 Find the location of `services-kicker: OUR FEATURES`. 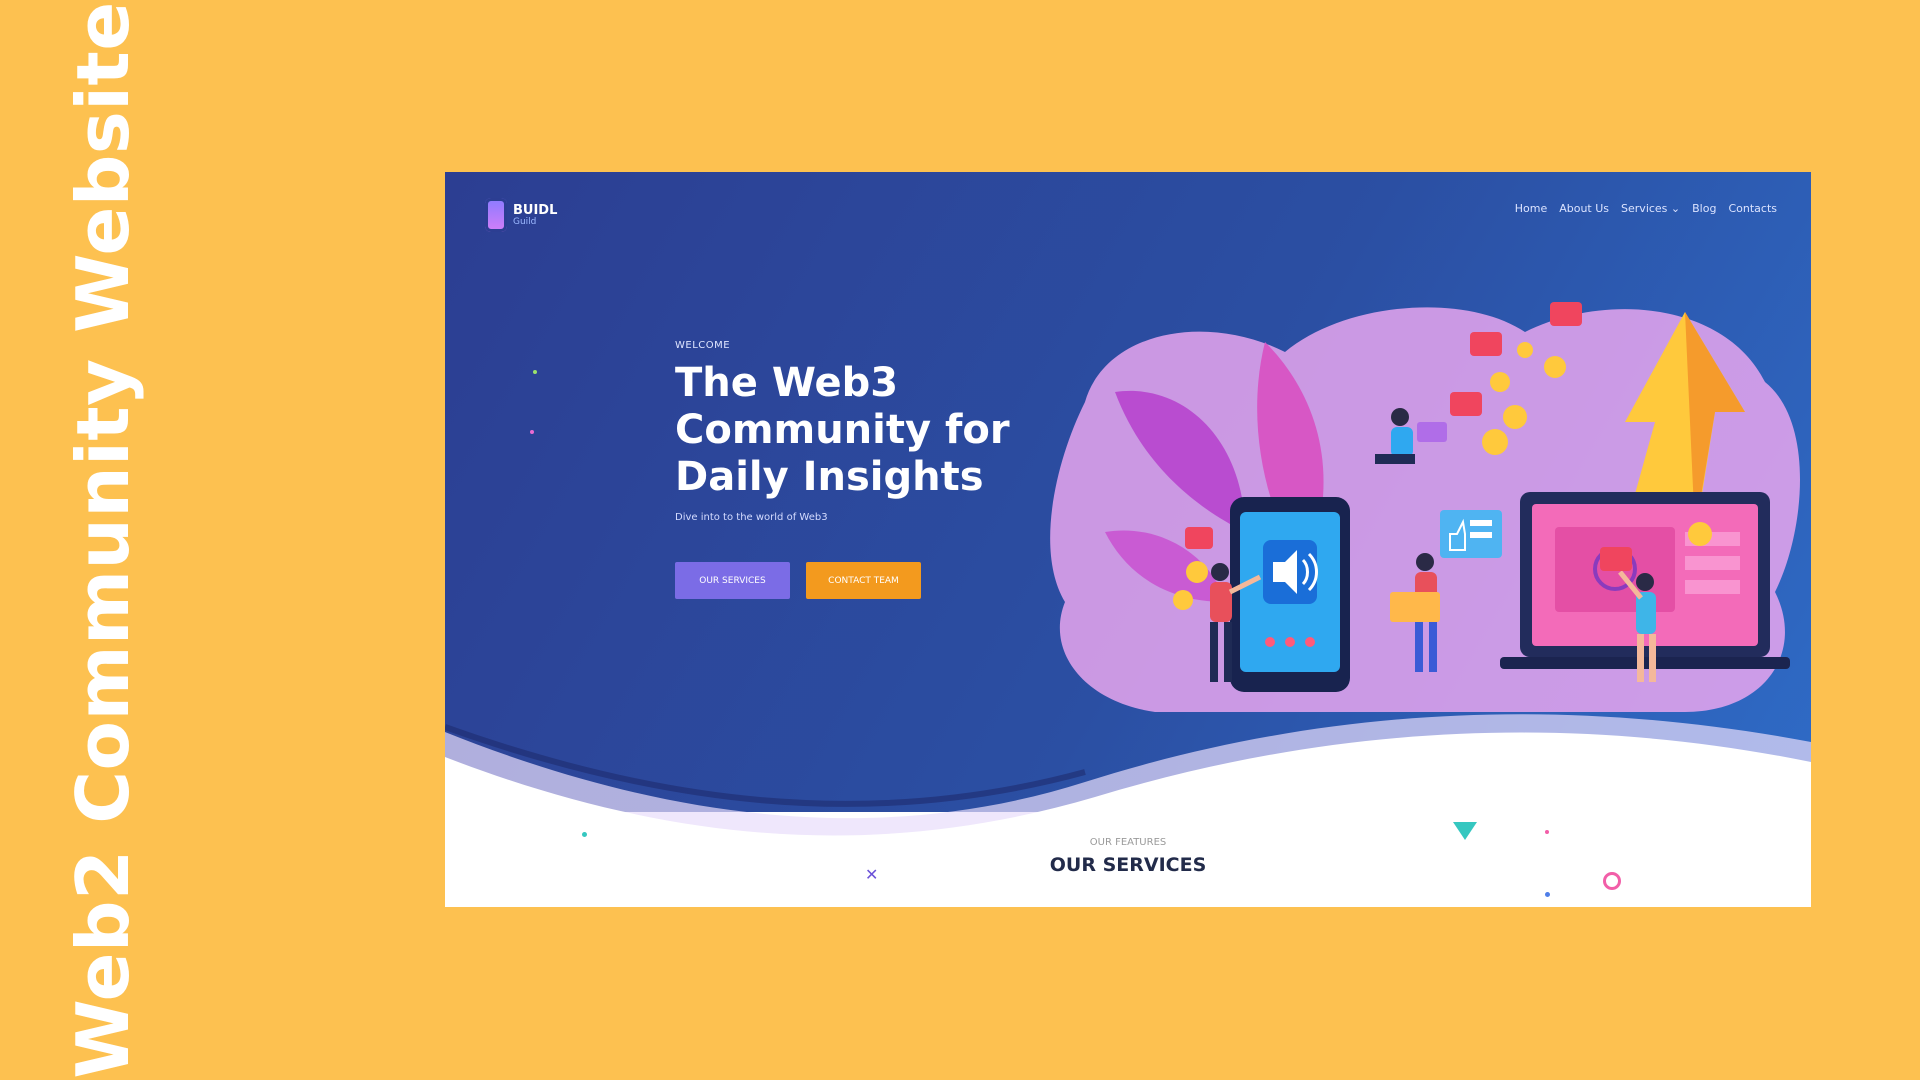

services-kicker: OUR FEATURES is located at coordinates (1128, 842).